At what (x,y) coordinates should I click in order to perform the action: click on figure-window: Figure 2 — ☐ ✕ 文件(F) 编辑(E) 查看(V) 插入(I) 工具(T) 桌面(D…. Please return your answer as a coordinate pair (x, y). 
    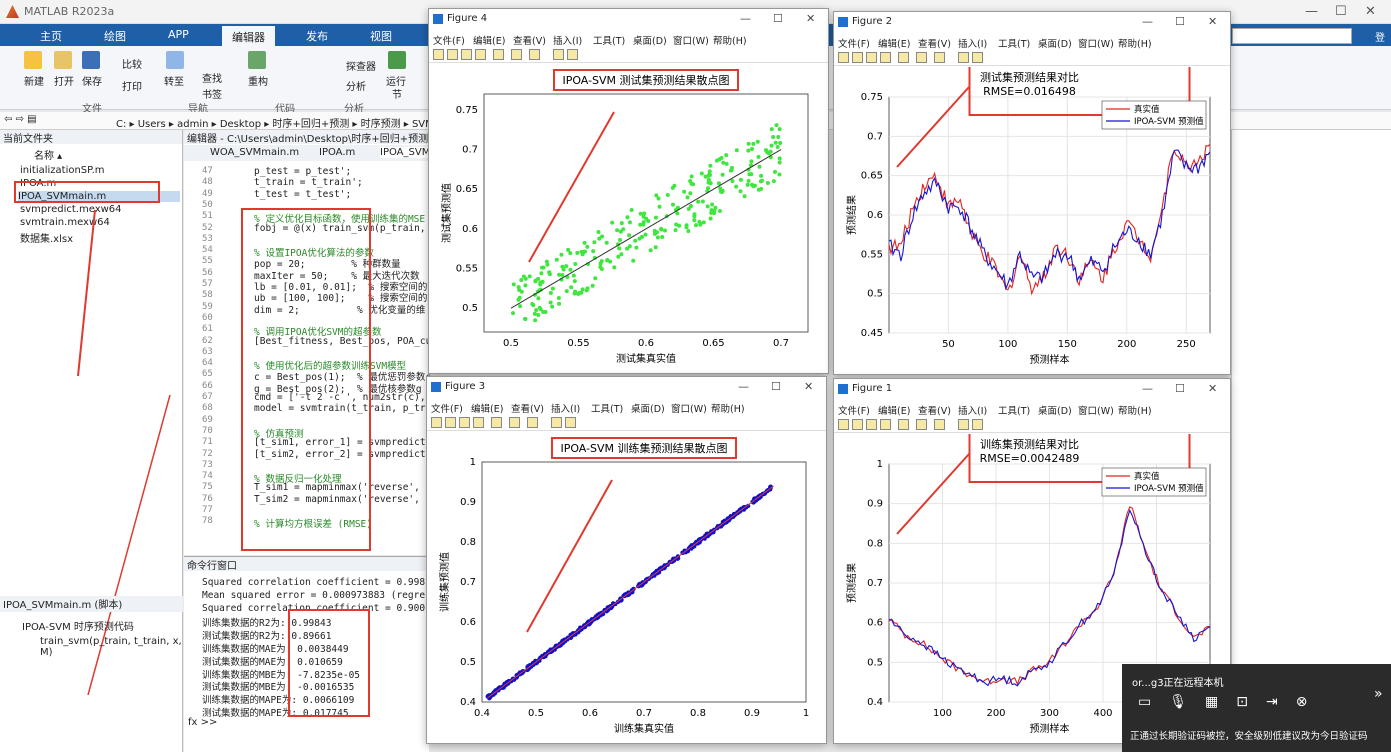
    Looking at the image, I should click on (1032, 193).